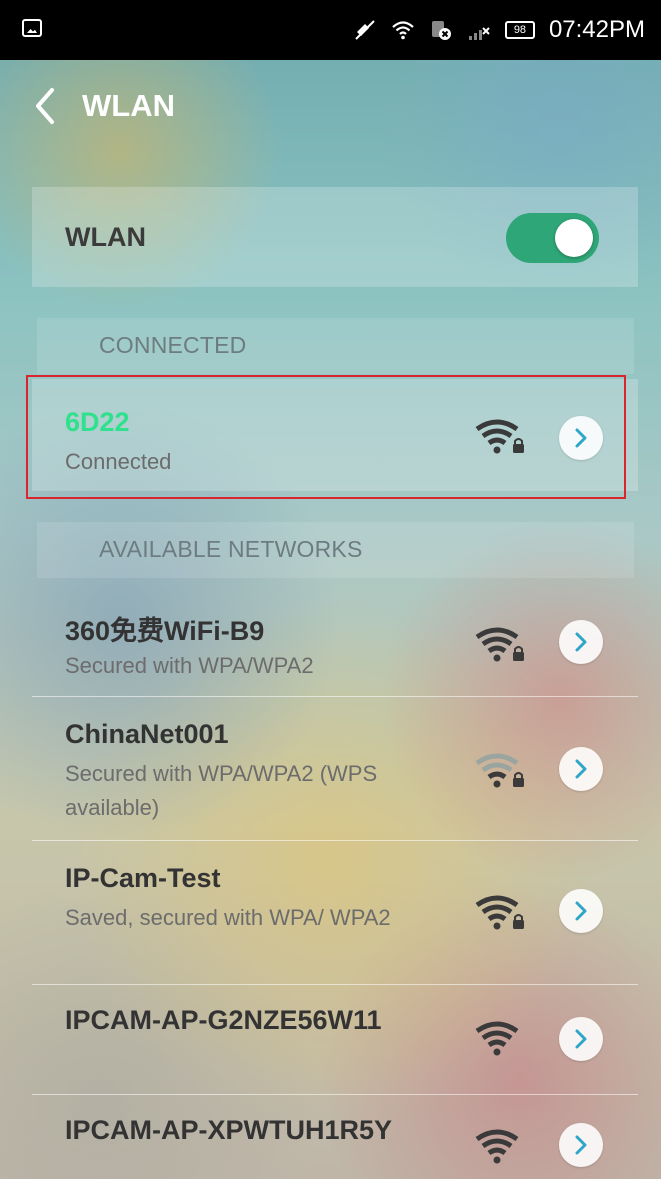 The image size is (661, 1179). Describe the element at coordinates (499, 30) in the screenshot. I see `status-icons: 98 07:42PM` at that location.